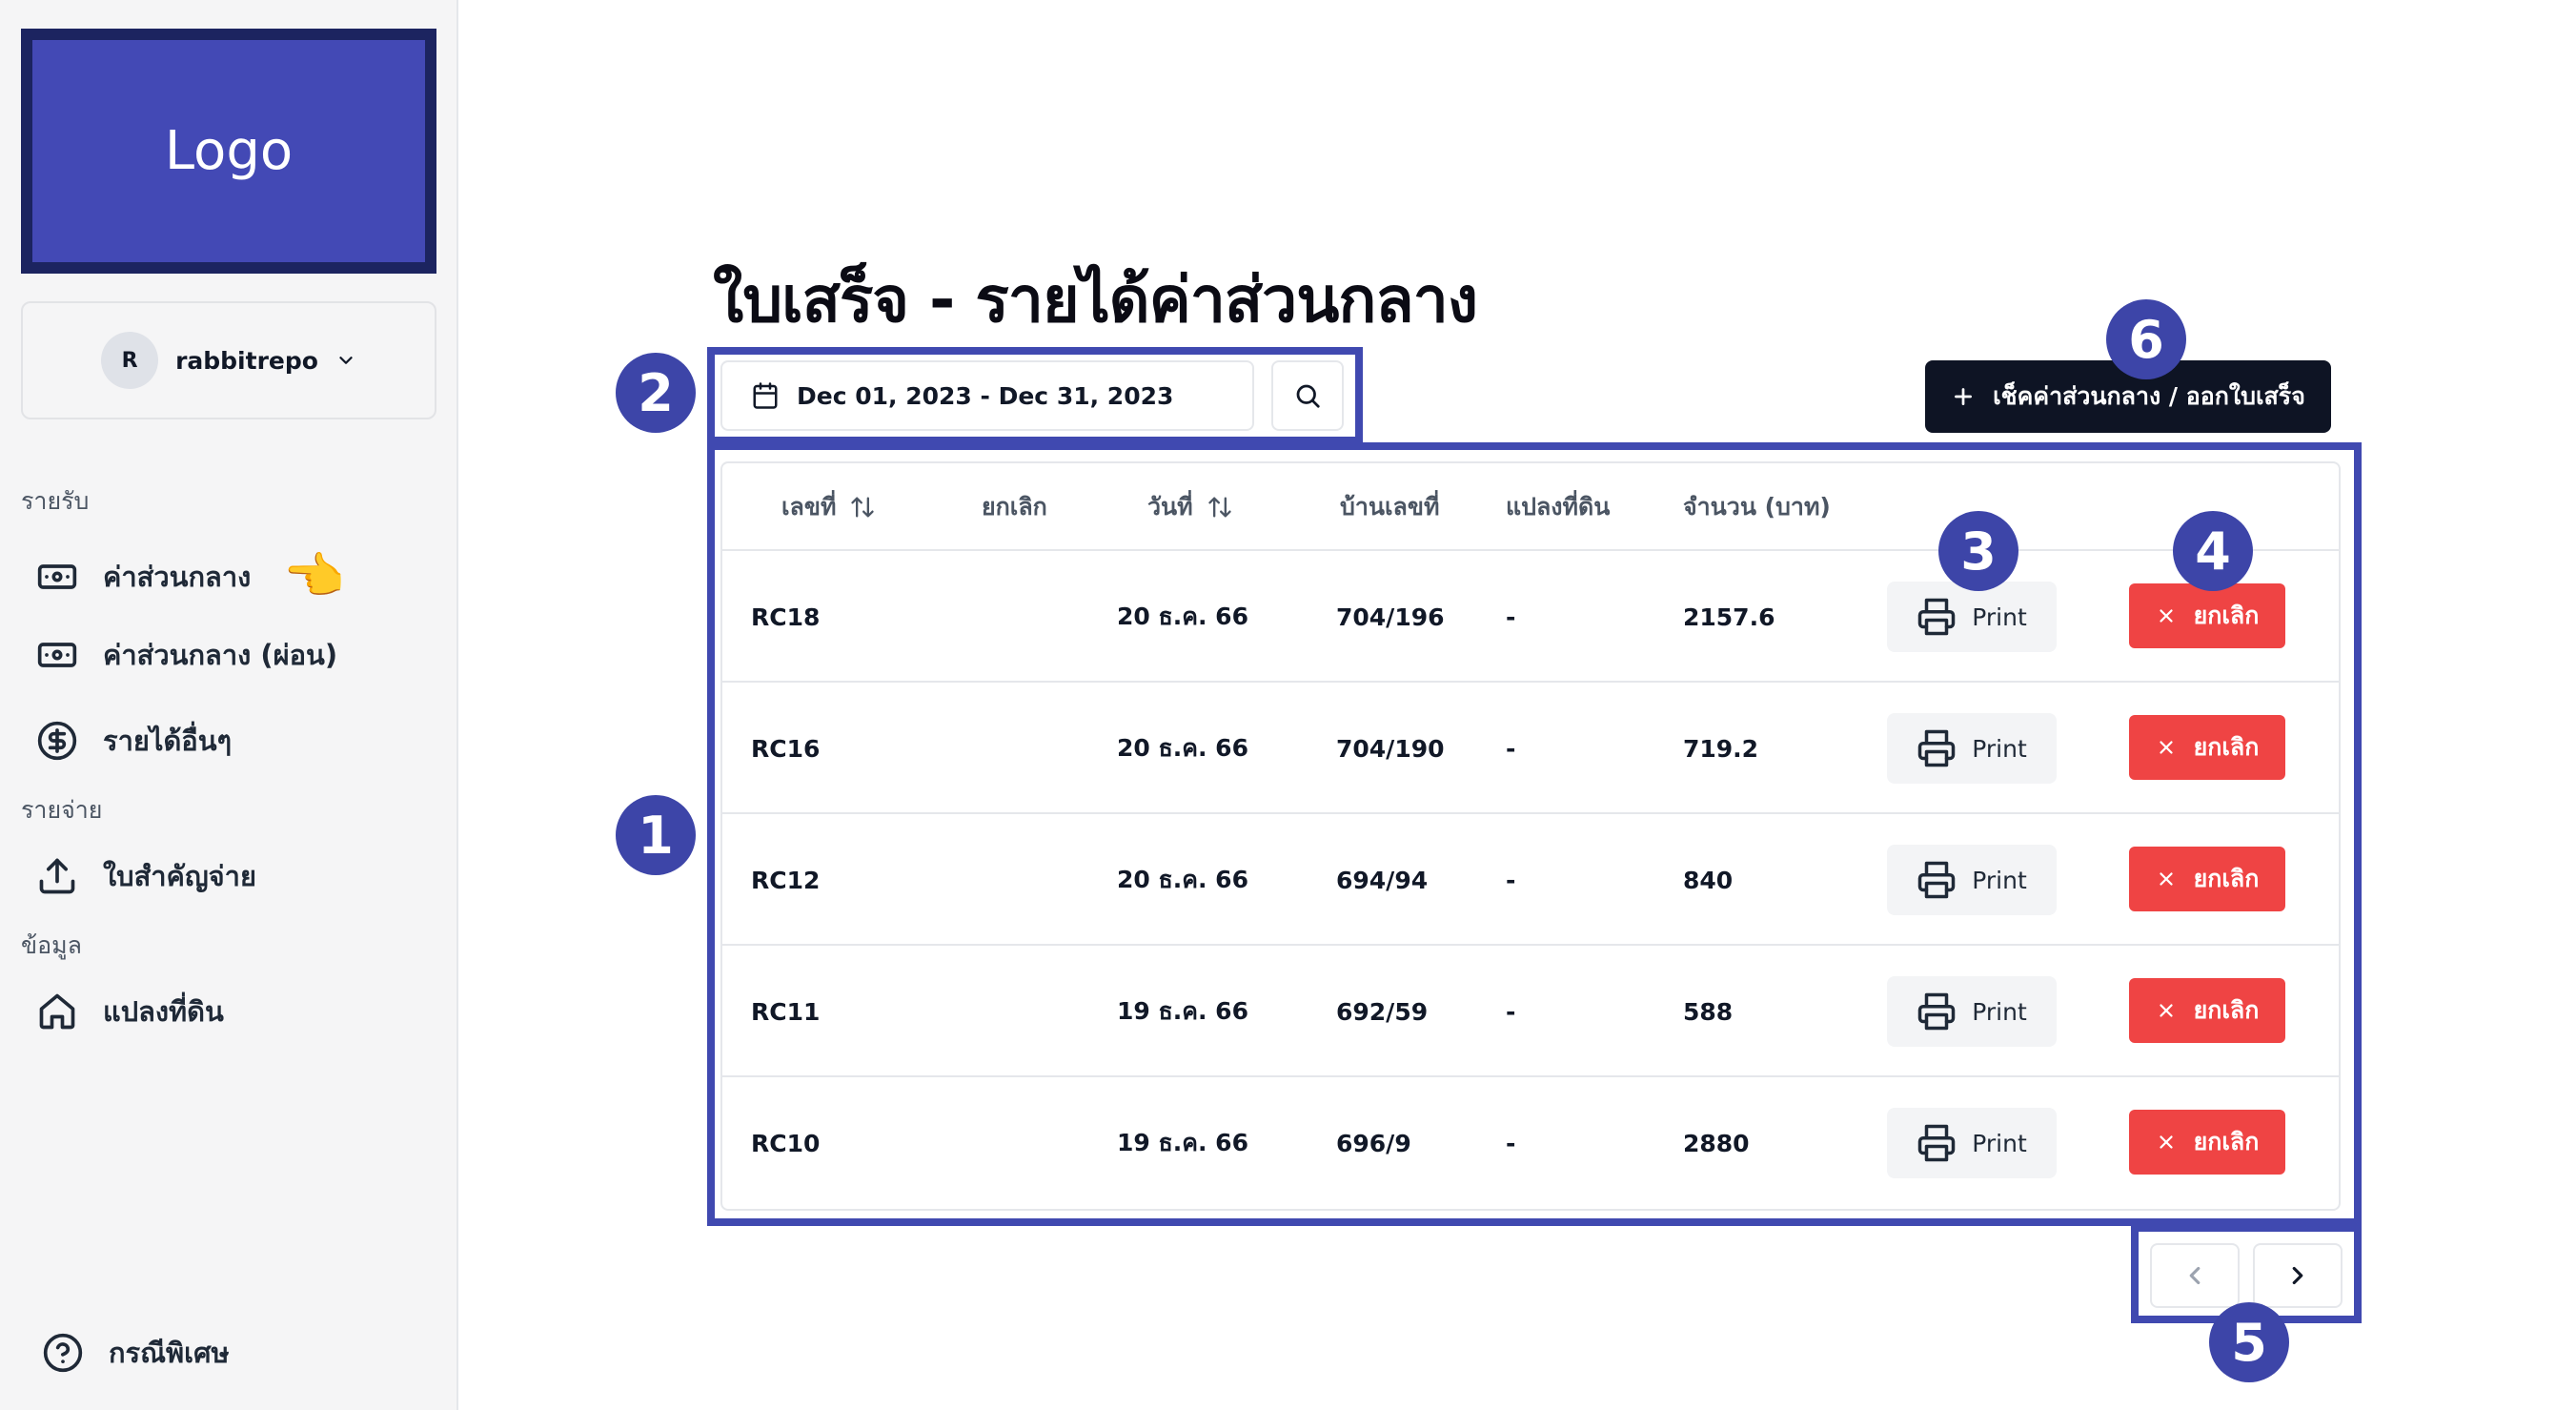  Describe the element at coordinates (57, 1011) in the screenshot. I see `home-icon` at that location.